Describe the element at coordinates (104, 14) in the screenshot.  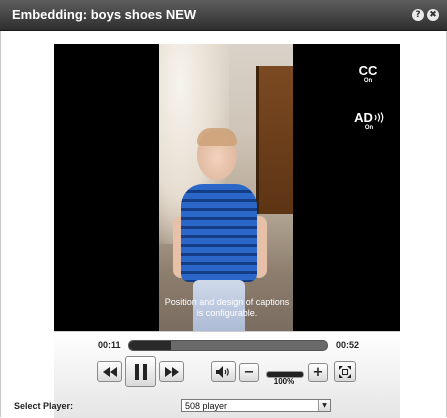
I see `dialog-title: Embedding: boys shoes NEW` at that location.